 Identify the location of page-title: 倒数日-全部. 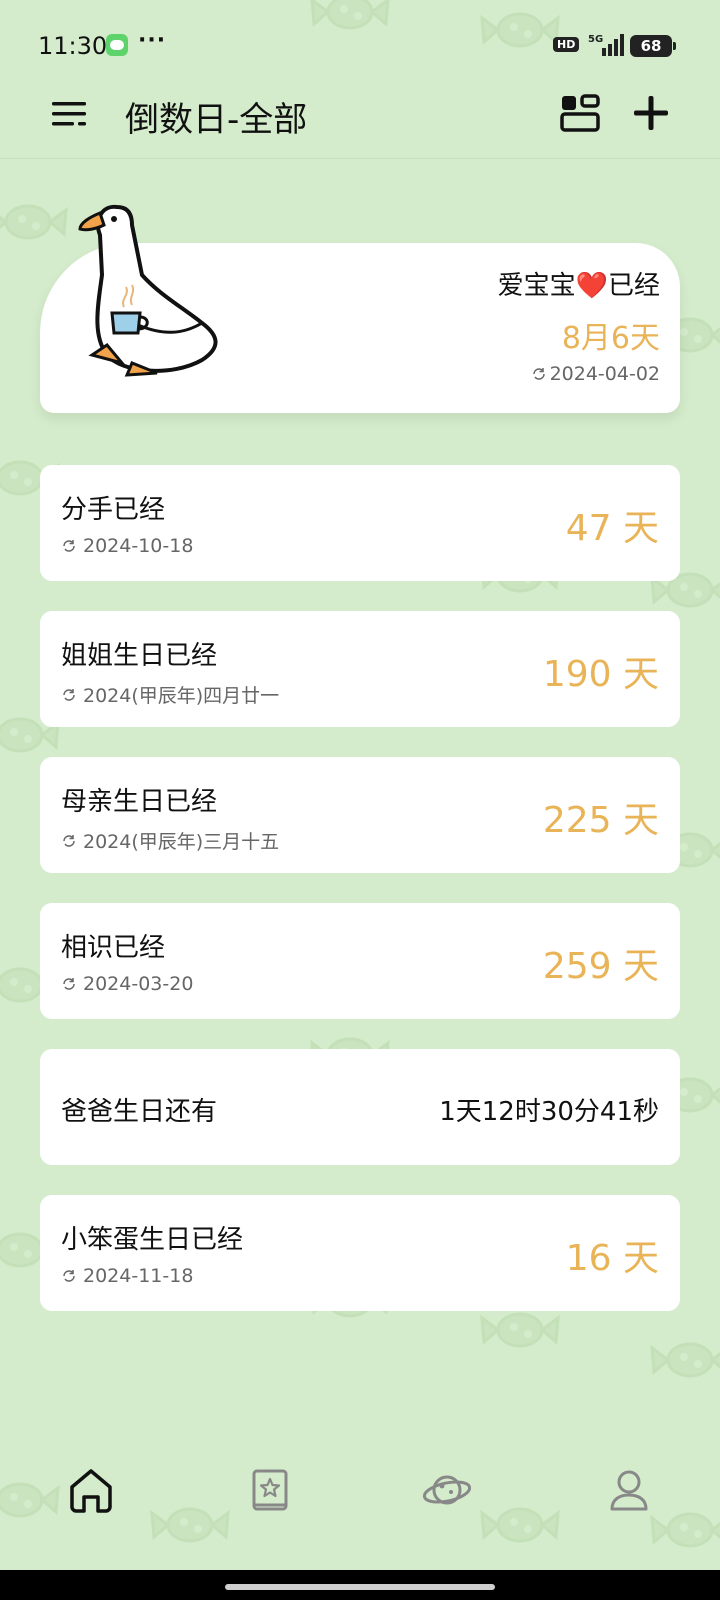
(216, 120).